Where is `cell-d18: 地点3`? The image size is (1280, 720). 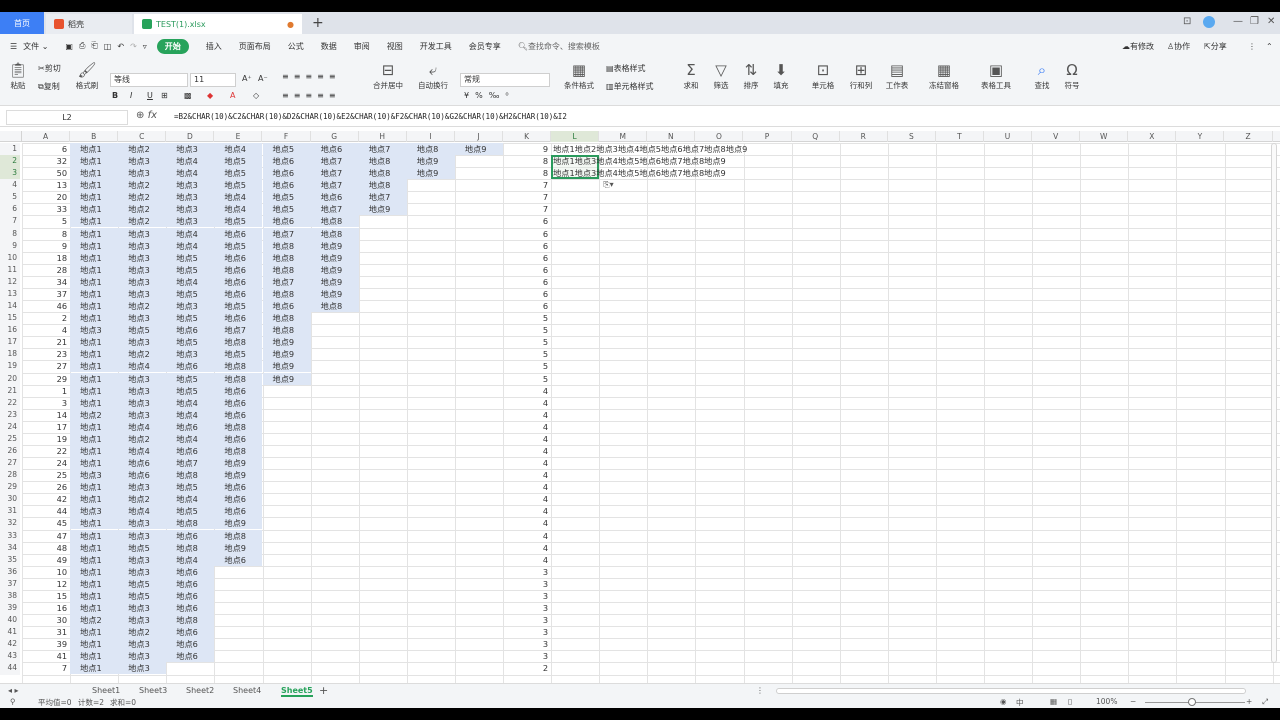
cell-d18: 地点3 is located at coordinates (190, 354).